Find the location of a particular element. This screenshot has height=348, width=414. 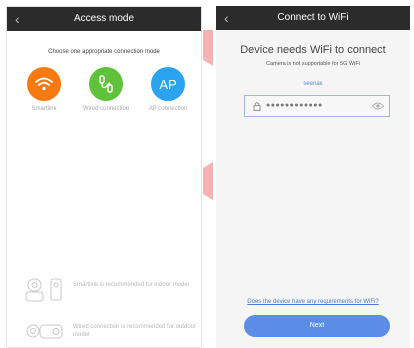

mode-wired-label: Wired connection is located at coordinates (106, 109).